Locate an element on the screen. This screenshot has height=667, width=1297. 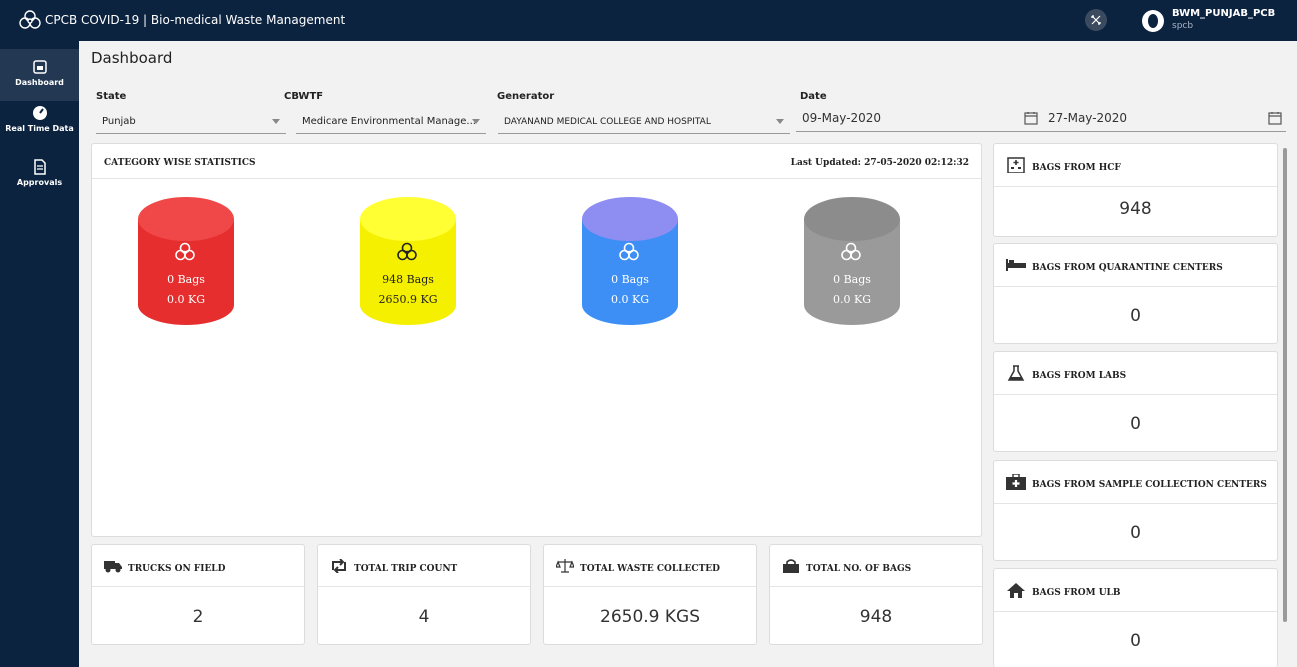
stat-value: 2 is located at coordinates (198, 617).